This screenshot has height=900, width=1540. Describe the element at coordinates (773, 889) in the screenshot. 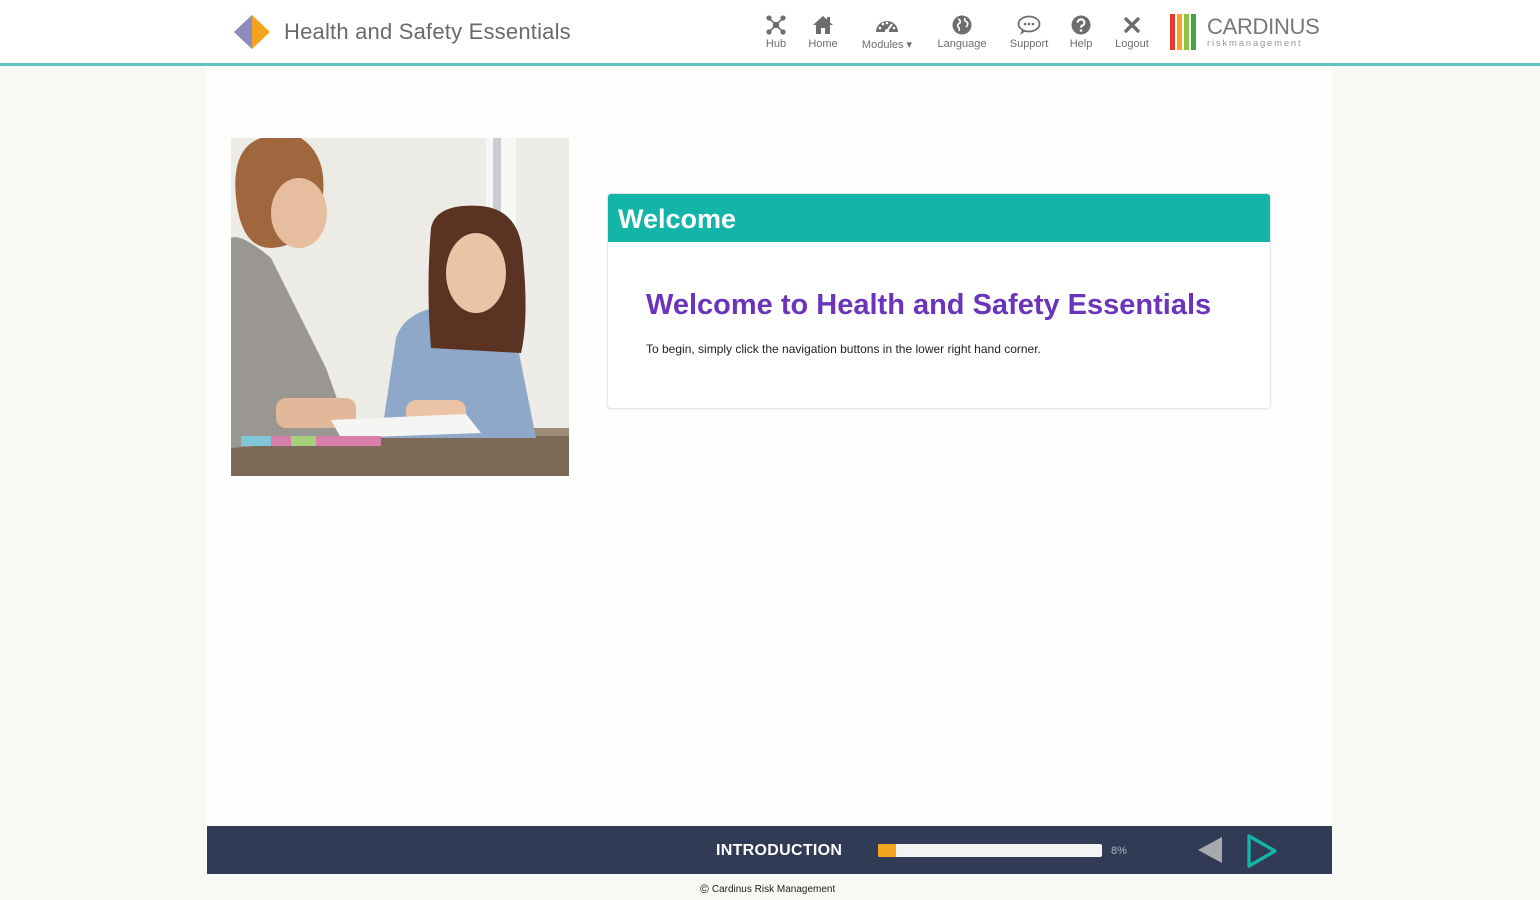

I see `copyright-text: Cardinus Risk Management` at that location.